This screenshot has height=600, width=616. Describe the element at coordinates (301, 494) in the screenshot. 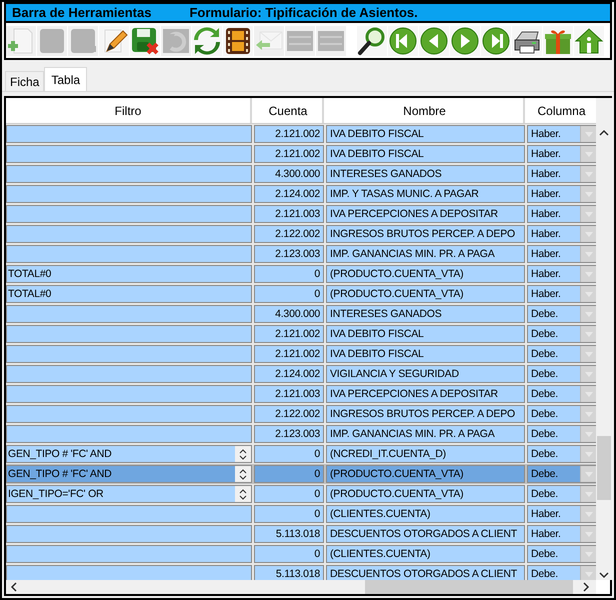

I see `table-row: IGEN_TIPO='FC' OR 0 (PRODUCTO.CUENTA_VTA) Debe.` at that location.